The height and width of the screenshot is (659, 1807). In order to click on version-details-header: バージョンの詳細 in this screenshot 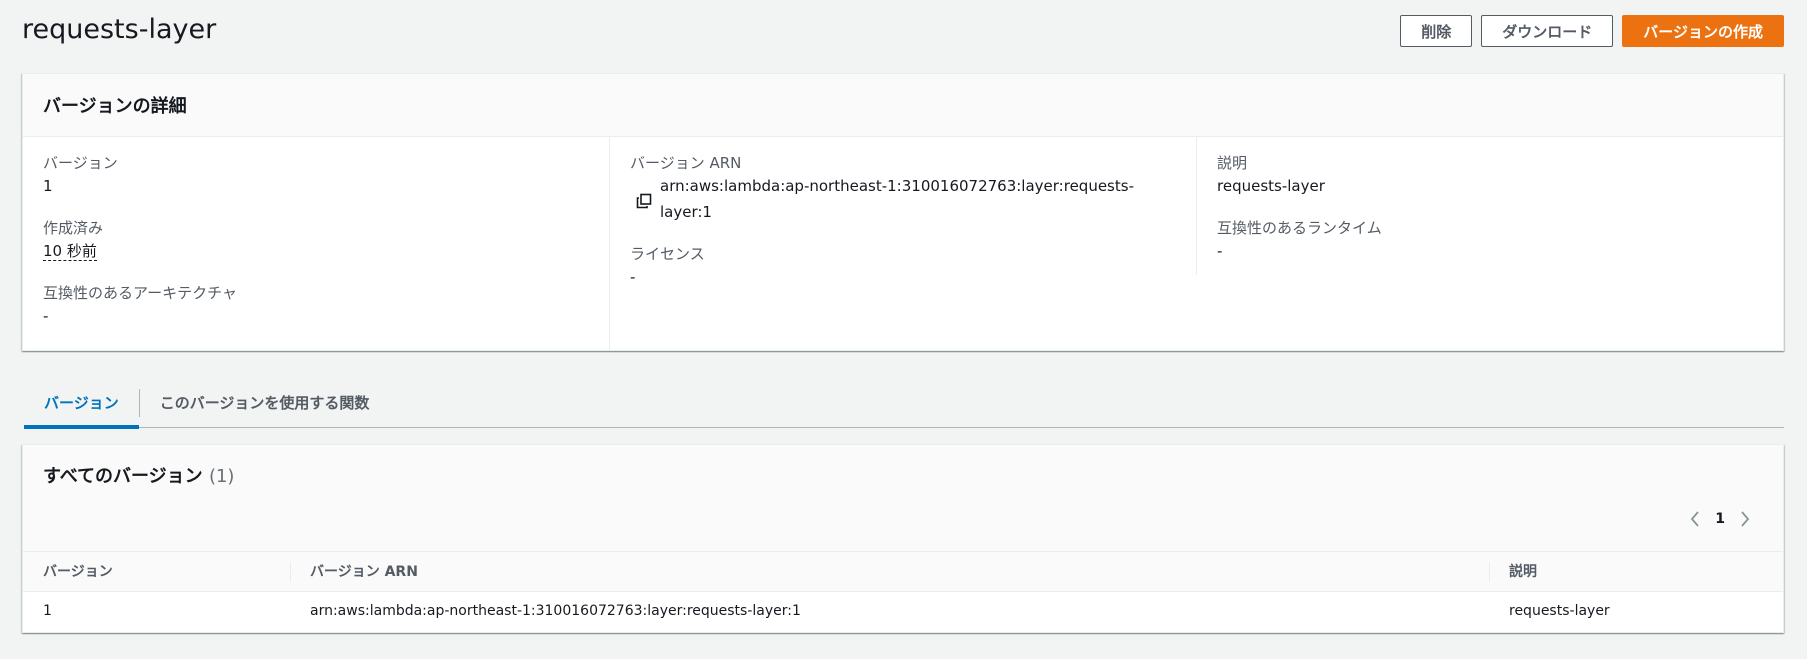, I will do `click(903, 105)`.